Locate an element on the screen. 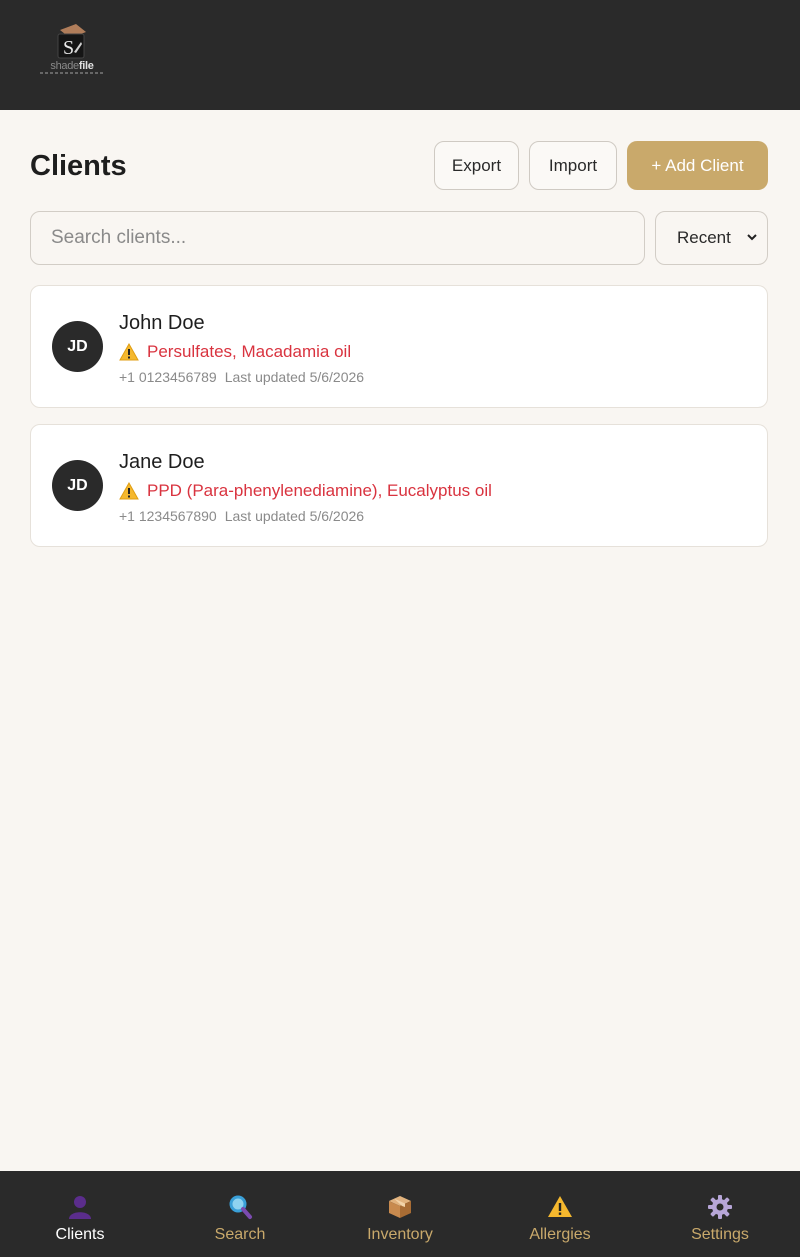 This screenshot has height=1257, width=800. nav-item-clients: Clients is located at coordinates (80, 1214).